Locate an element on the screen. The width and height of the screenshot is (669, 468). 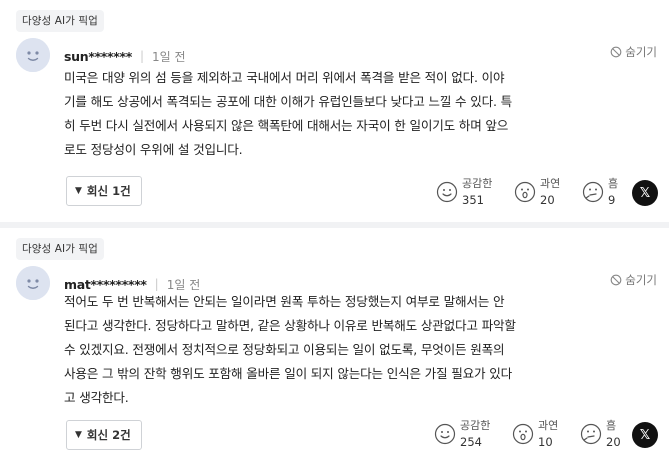
reaction-overdone-button: 과연 20 is located at coordinates (537, 192).